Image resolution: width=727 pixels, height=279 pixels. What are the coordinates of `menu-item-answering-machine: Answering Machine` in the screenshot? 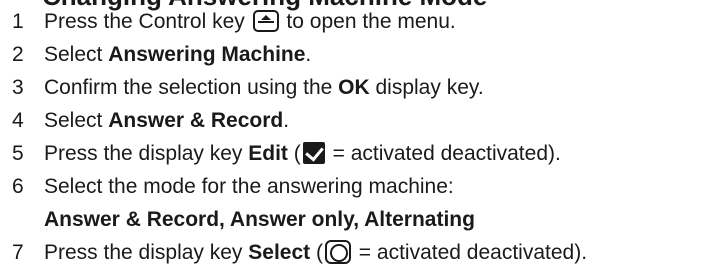 It's located at (207, 54).